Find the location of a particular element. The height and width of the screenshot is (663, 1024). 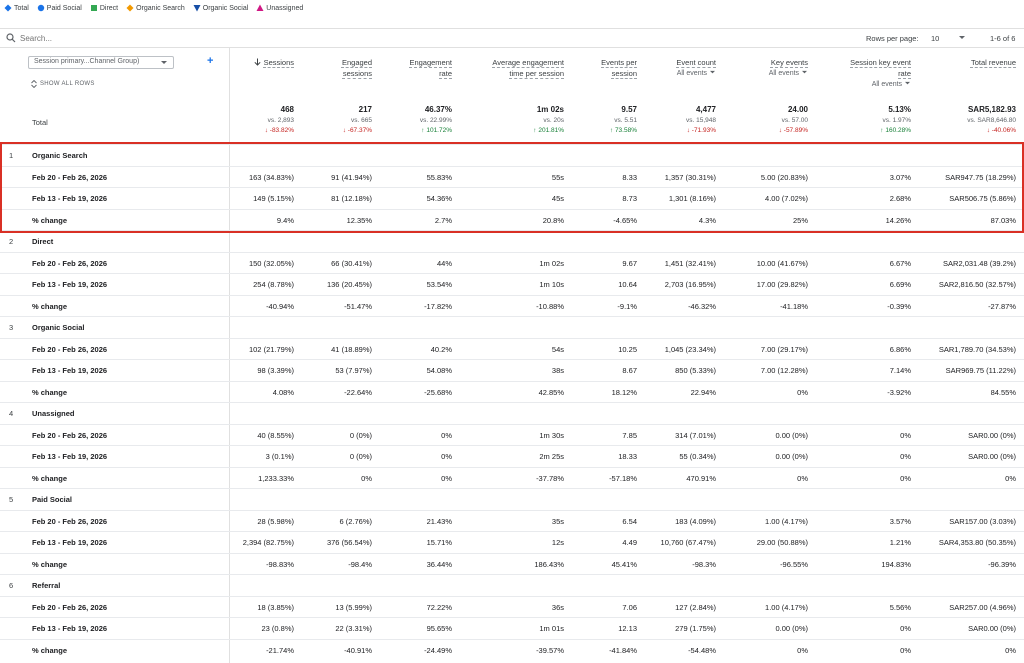

row-label: % change is located at coordinates (50, 220).